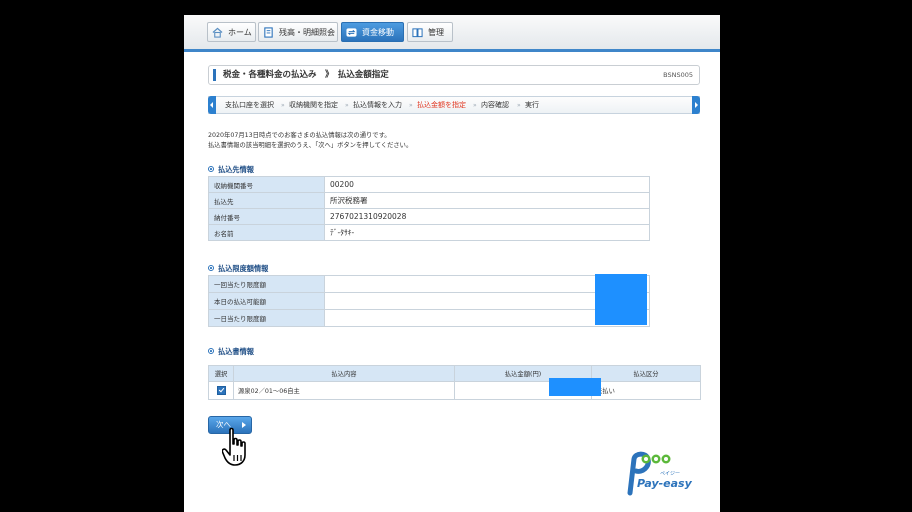 This screenshot has height=512, width=912. I want to click on tab-balance-inquiry: 残高・明細照会, so click(298, 32).